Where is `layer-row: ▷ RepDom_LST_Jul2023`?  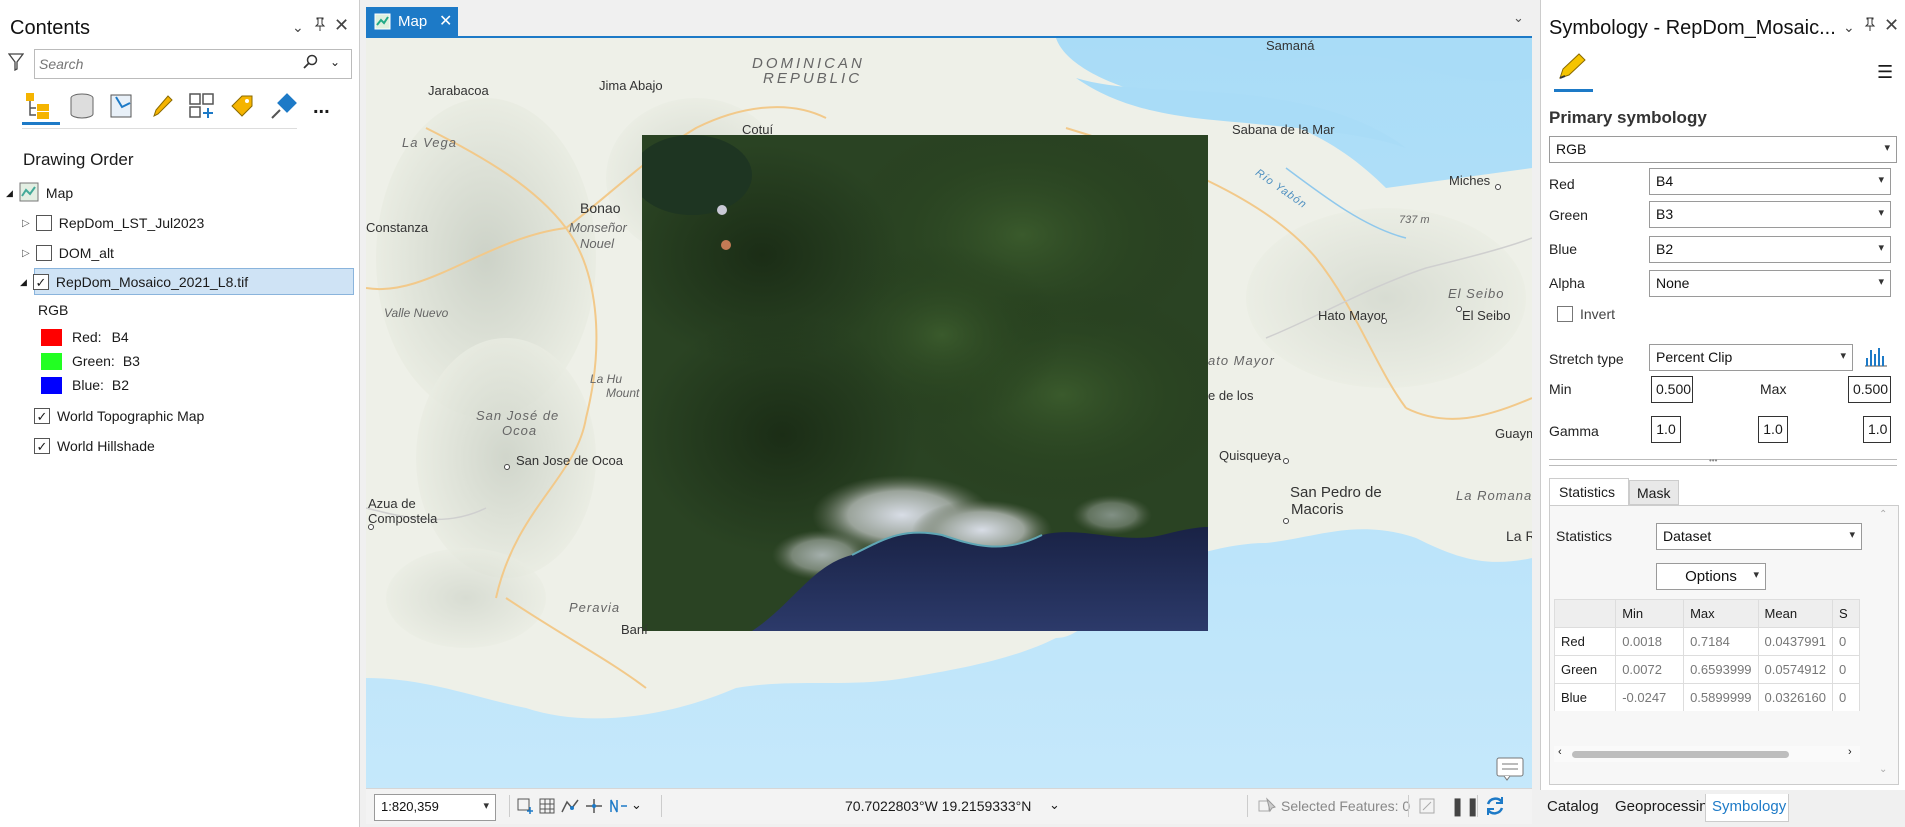 layer-row: ▷ RepDom_LST_Jul2023 is located at coordinates (113, 223).